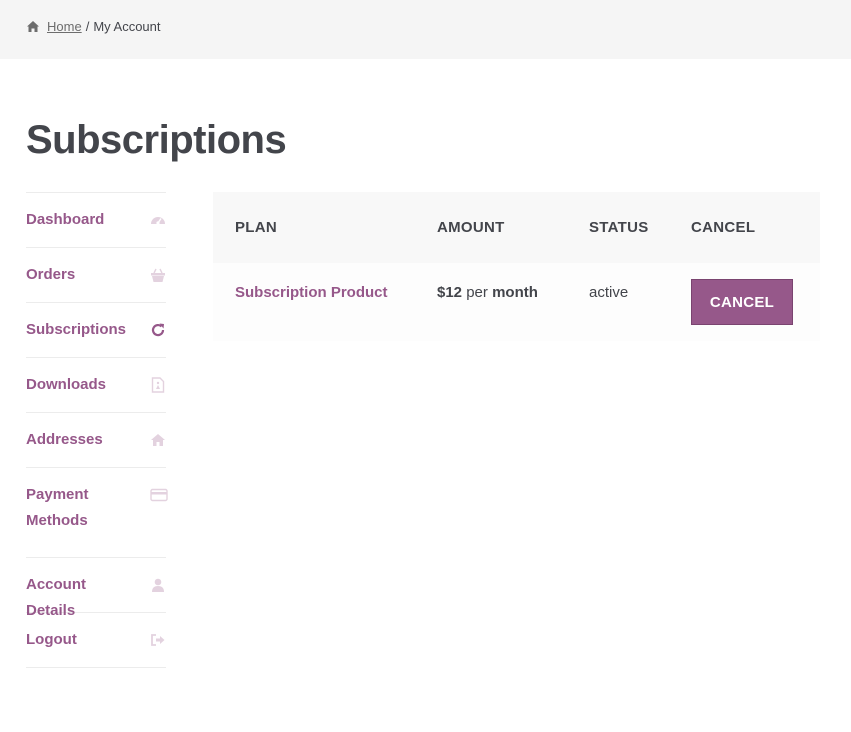  I want to click on plan-cell: Subscription Product, so click(314, 302).